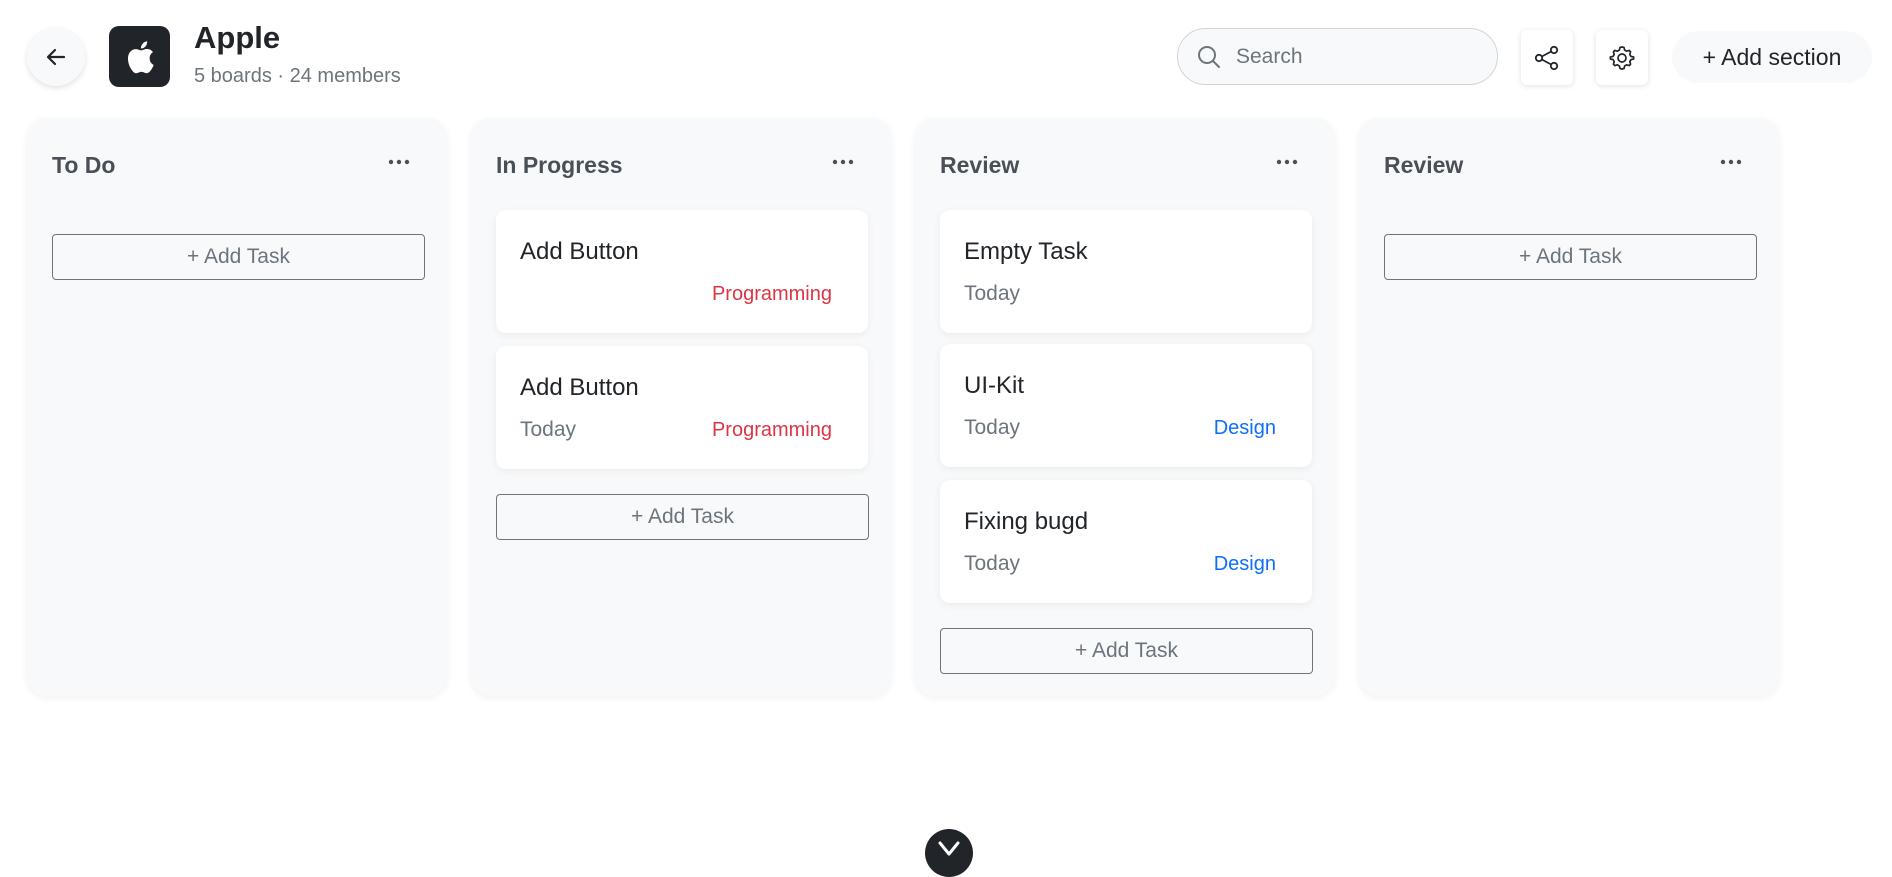  Describe the element at coordinates (237, 37) in the screenshot. I see `board-title: Apple` at that location.